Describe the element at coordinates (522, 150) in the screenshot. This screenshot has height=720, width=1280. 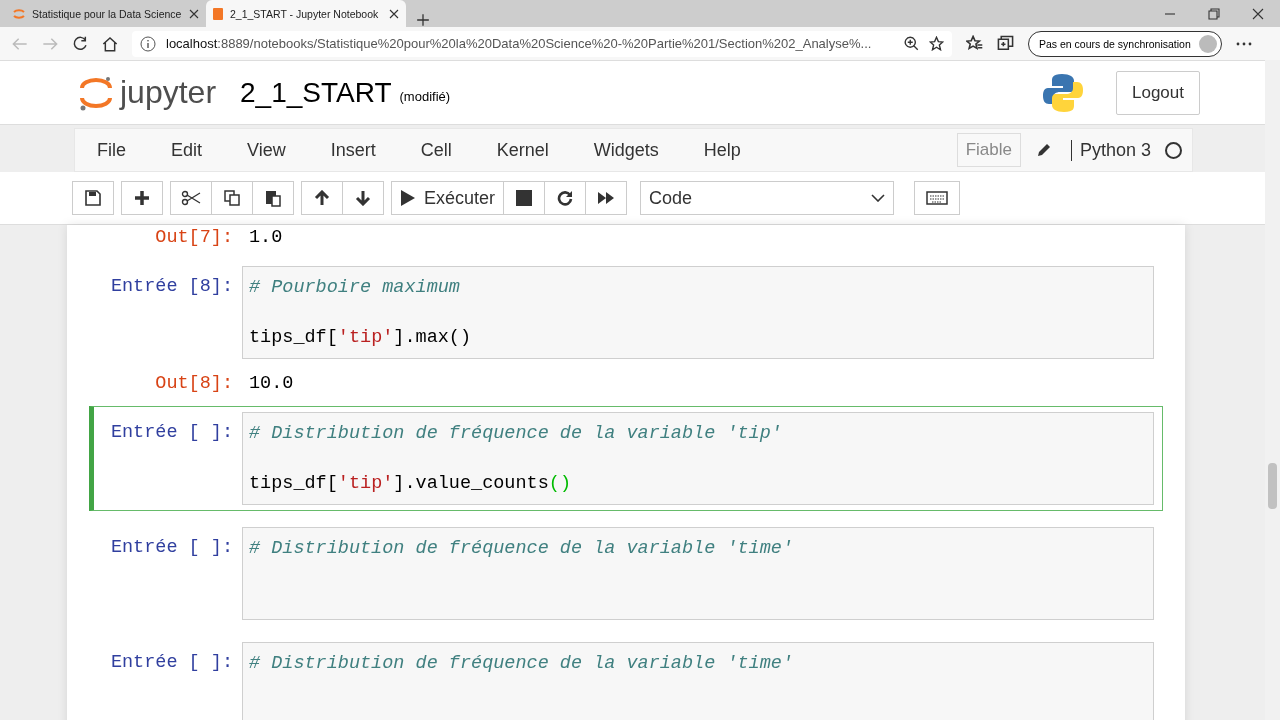
I see `menu-item: Kernel` at that location.